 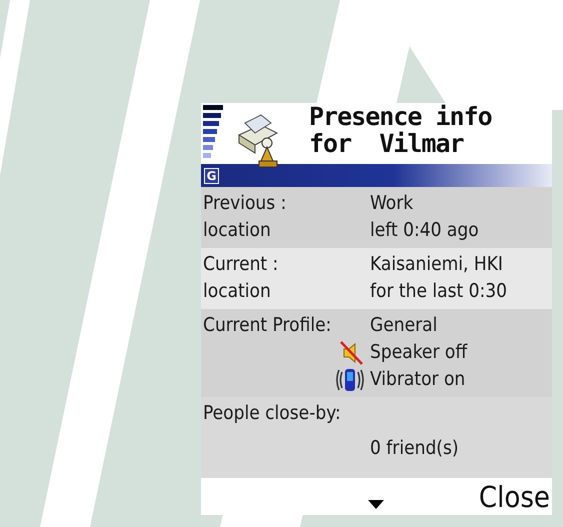 I want to click on row-value: General, so click(x=404, y=325).